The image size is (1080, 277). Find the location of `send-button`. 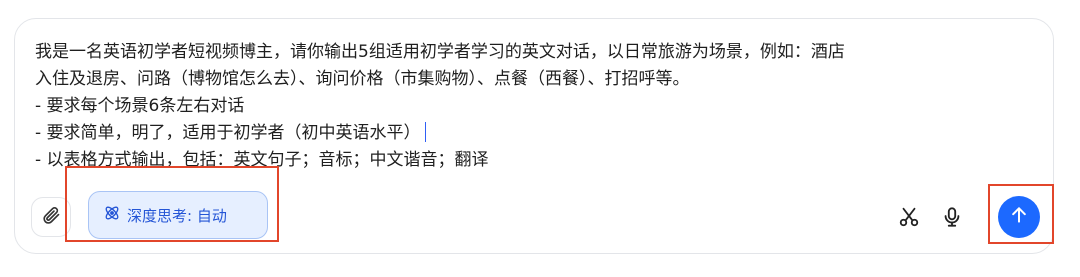

send-button is located at coordinates (1019, 217).